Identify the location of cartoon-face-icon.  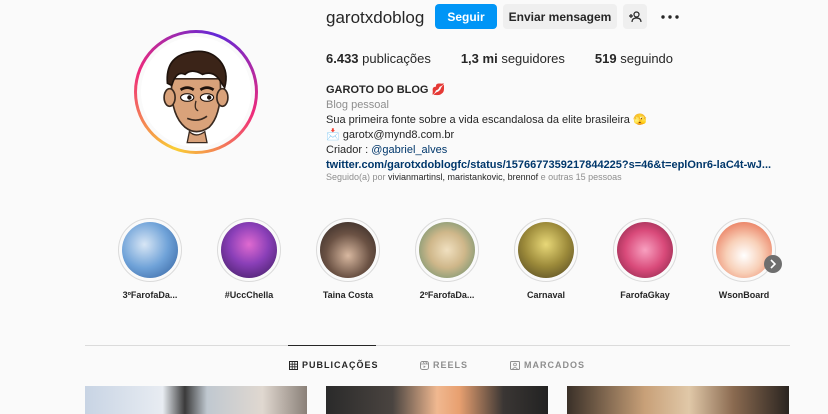
(196, 92).